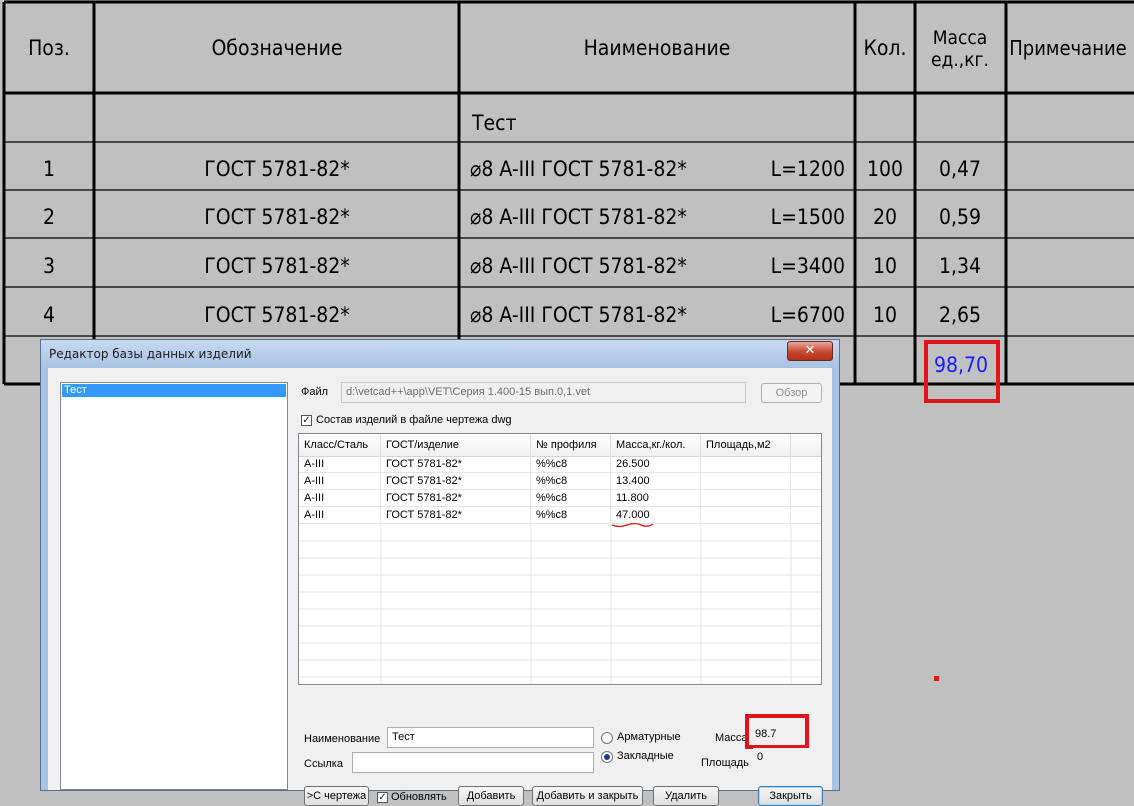 The image size is (1134, 806). What do you see at coordinates (746, 445) in the screenshot?
I see `grid-header-area: Площадь,м2` at bounding box center [746, 445].